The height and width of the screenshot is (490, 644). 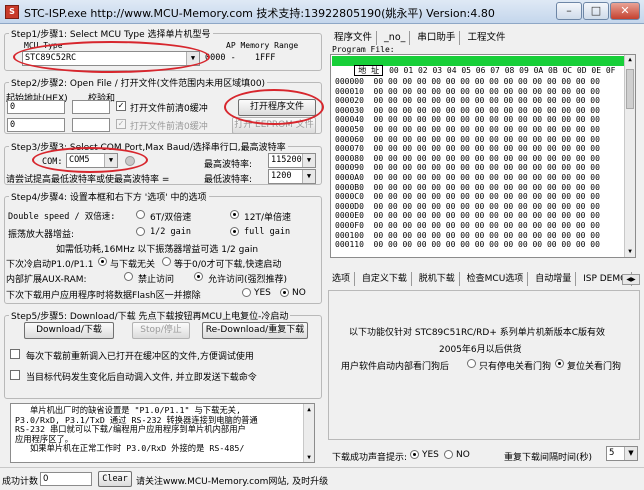 What do you see at coordinates (395, 38) in the screenshot?
I see `tab-no: _no_` at bounding box center [395, 38].